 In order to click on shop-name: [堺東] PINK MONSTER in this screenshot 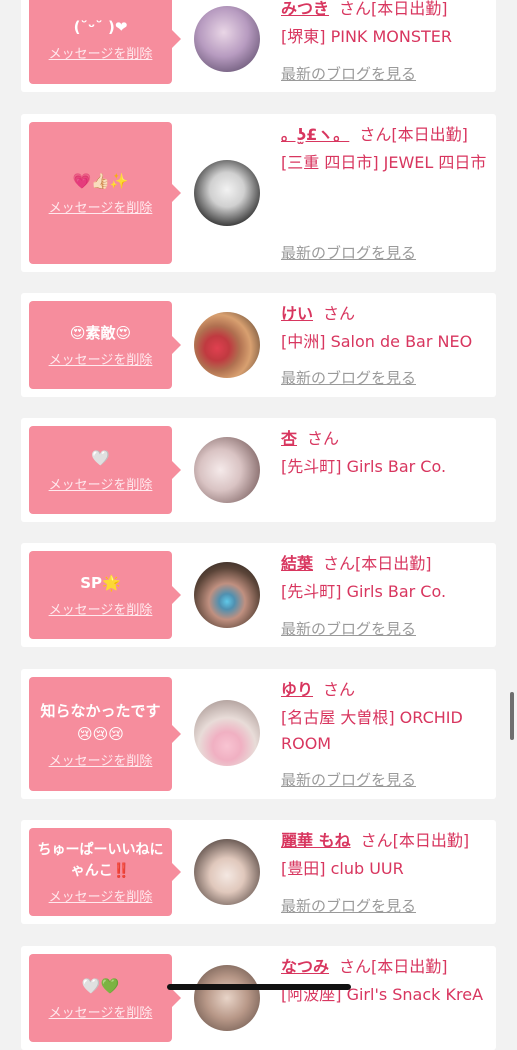, I will do `click(367, 36)`.